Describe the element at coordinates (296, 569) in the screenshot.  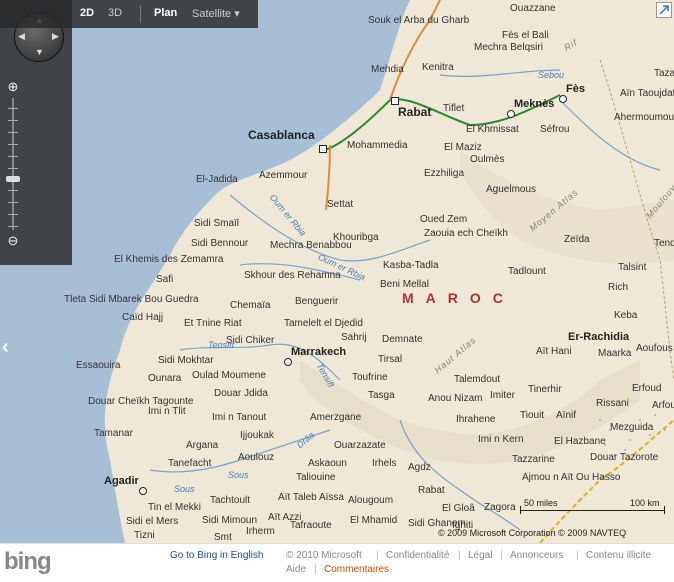
I see `footer-link-help: Aide` at that location.